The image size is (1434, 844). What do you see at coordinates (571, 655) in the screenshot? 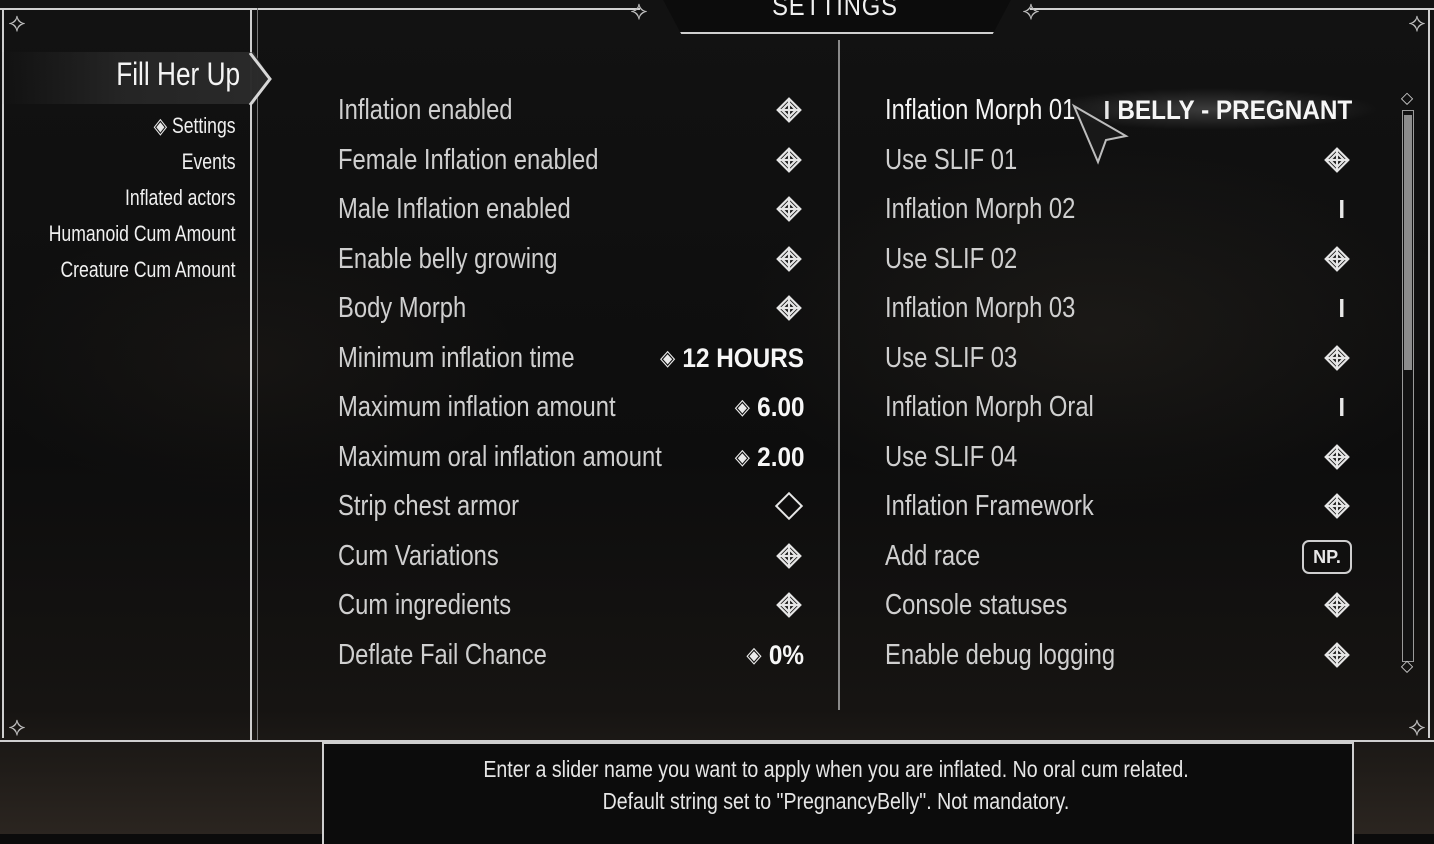
I see `option-row: Deflate Fail Chance ◈ 0%` at bounding box center [571, 655].